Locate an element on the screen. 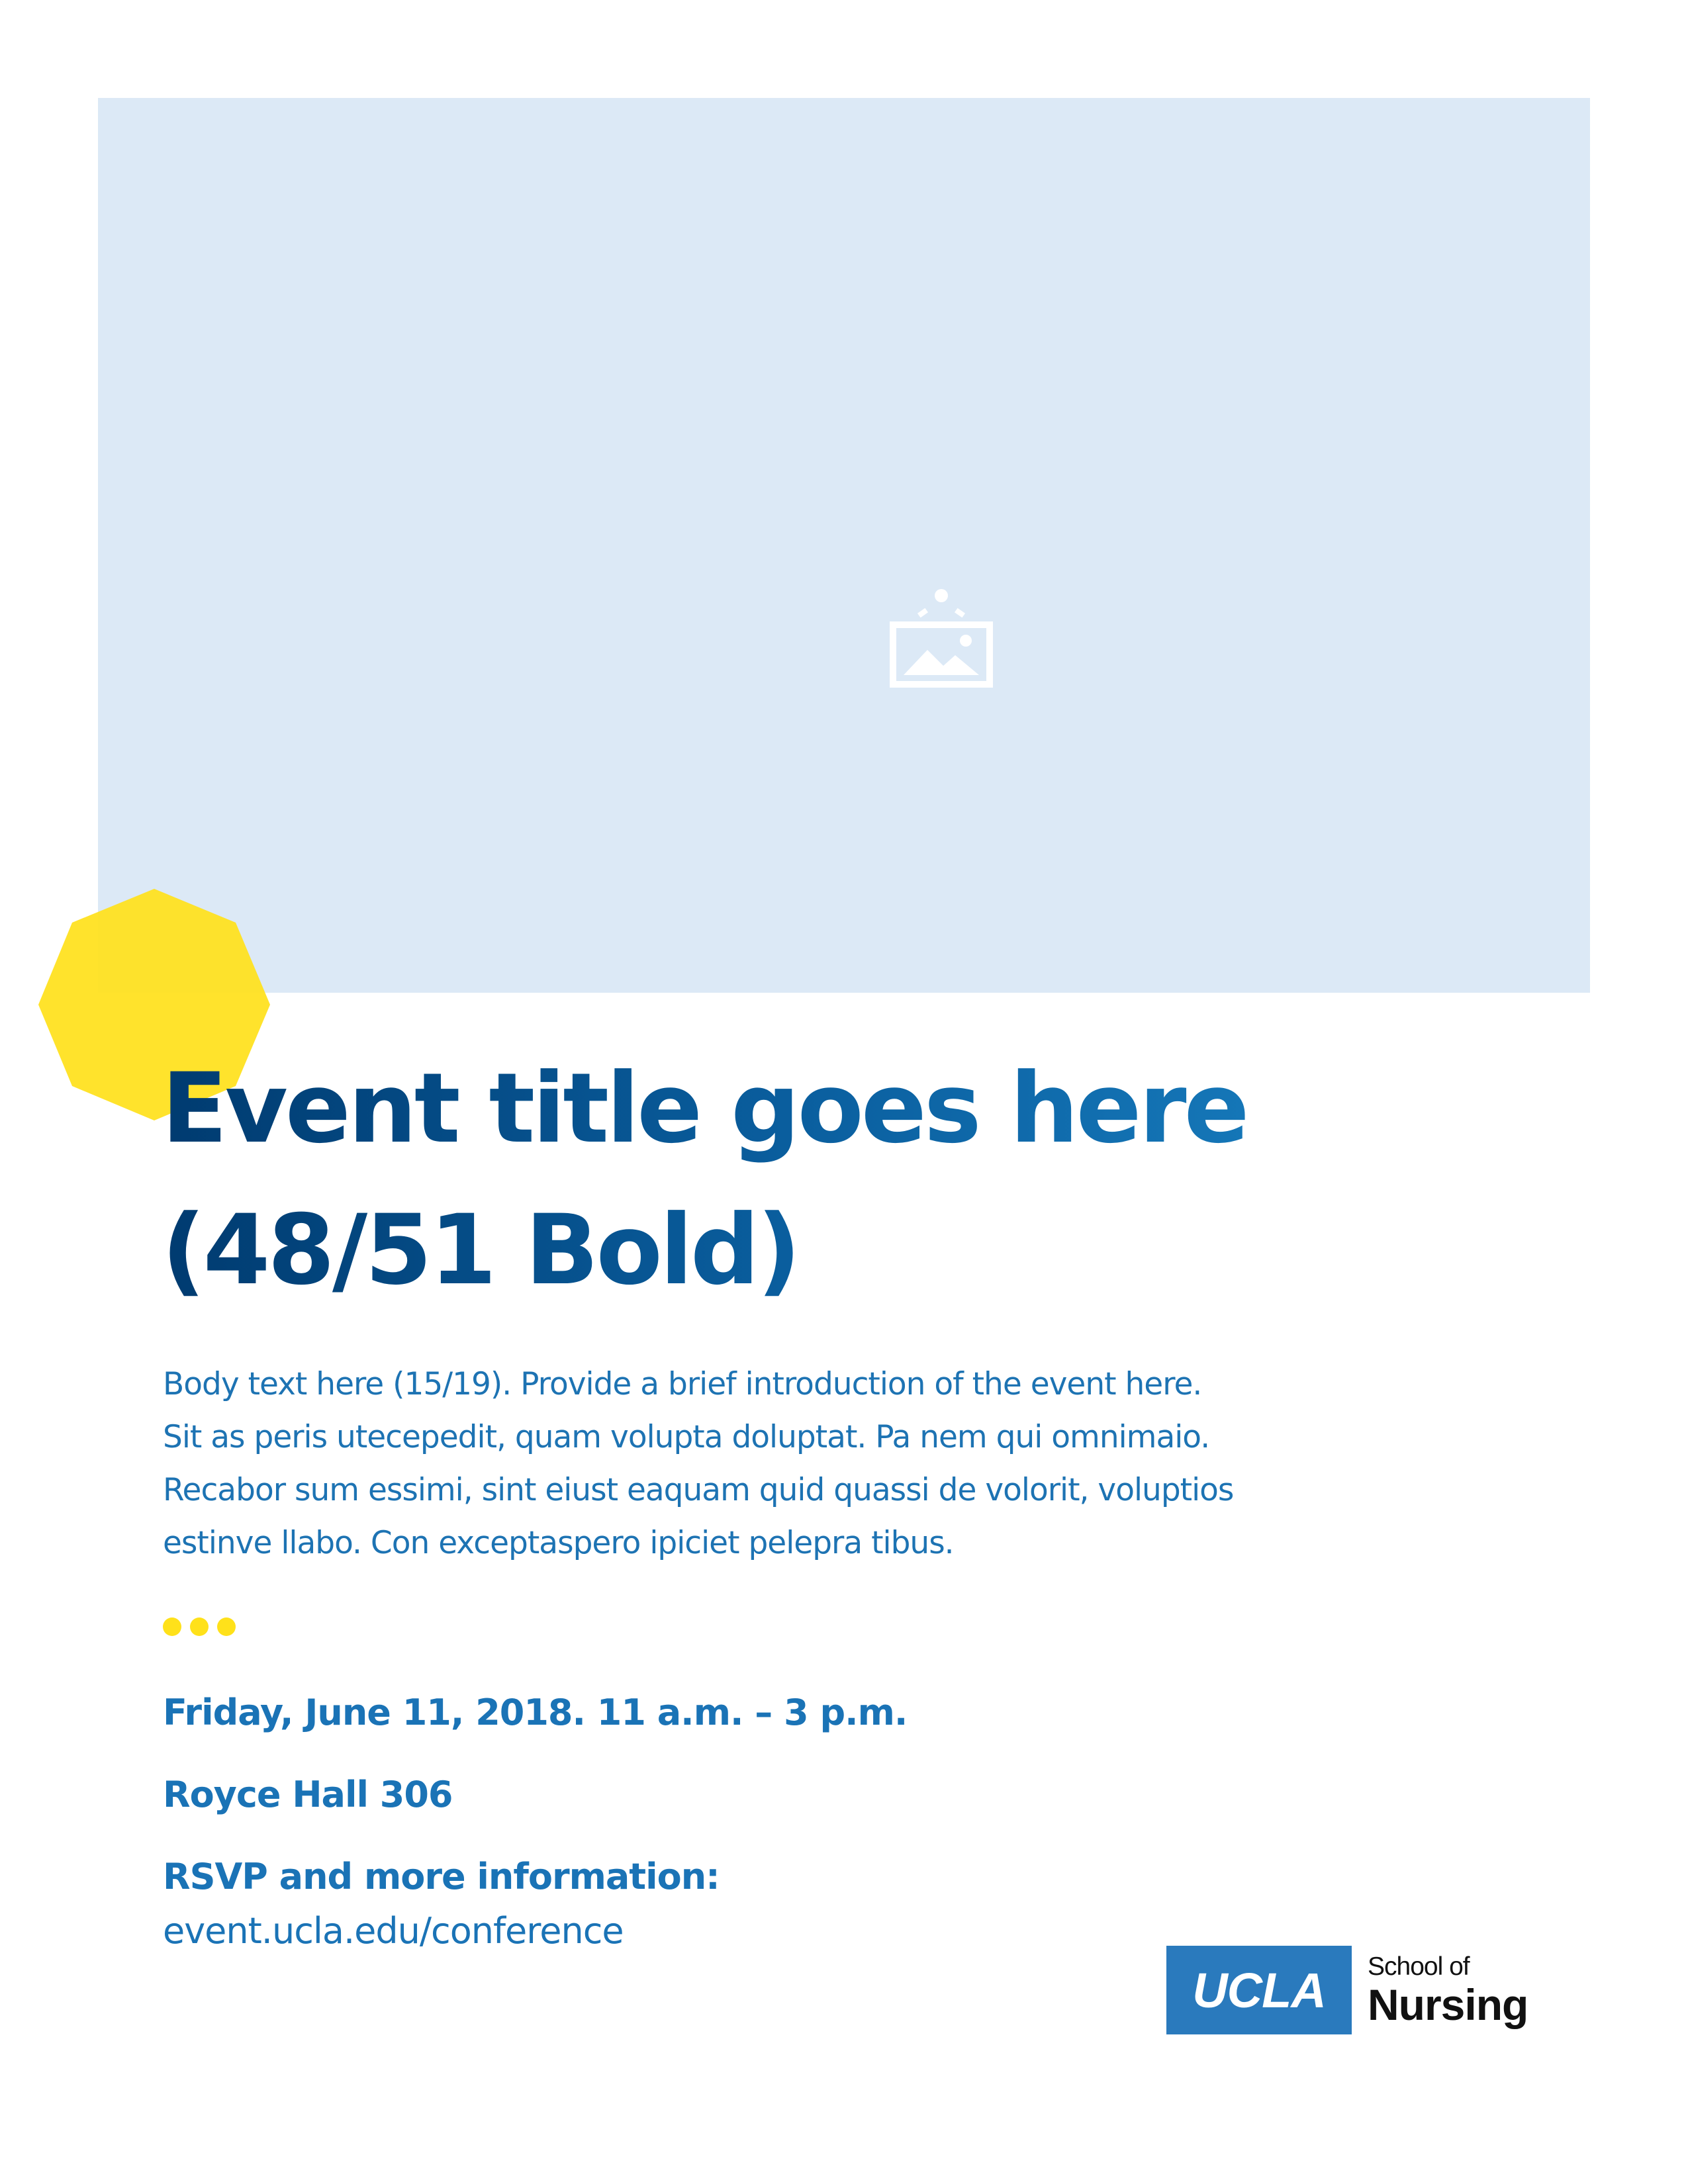 This screenshot has height=2184, width=1688. school-of-label: School of is located at coordinates (1419, 1966).